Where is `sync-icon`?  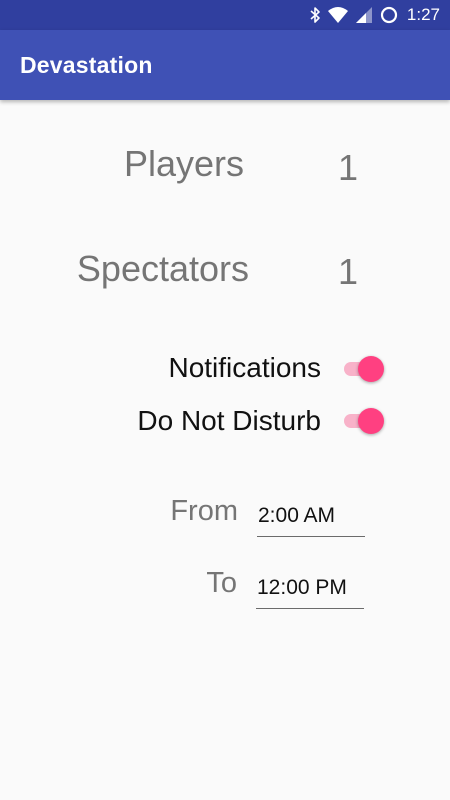 sync-icon is located at coordinates (389, 15).